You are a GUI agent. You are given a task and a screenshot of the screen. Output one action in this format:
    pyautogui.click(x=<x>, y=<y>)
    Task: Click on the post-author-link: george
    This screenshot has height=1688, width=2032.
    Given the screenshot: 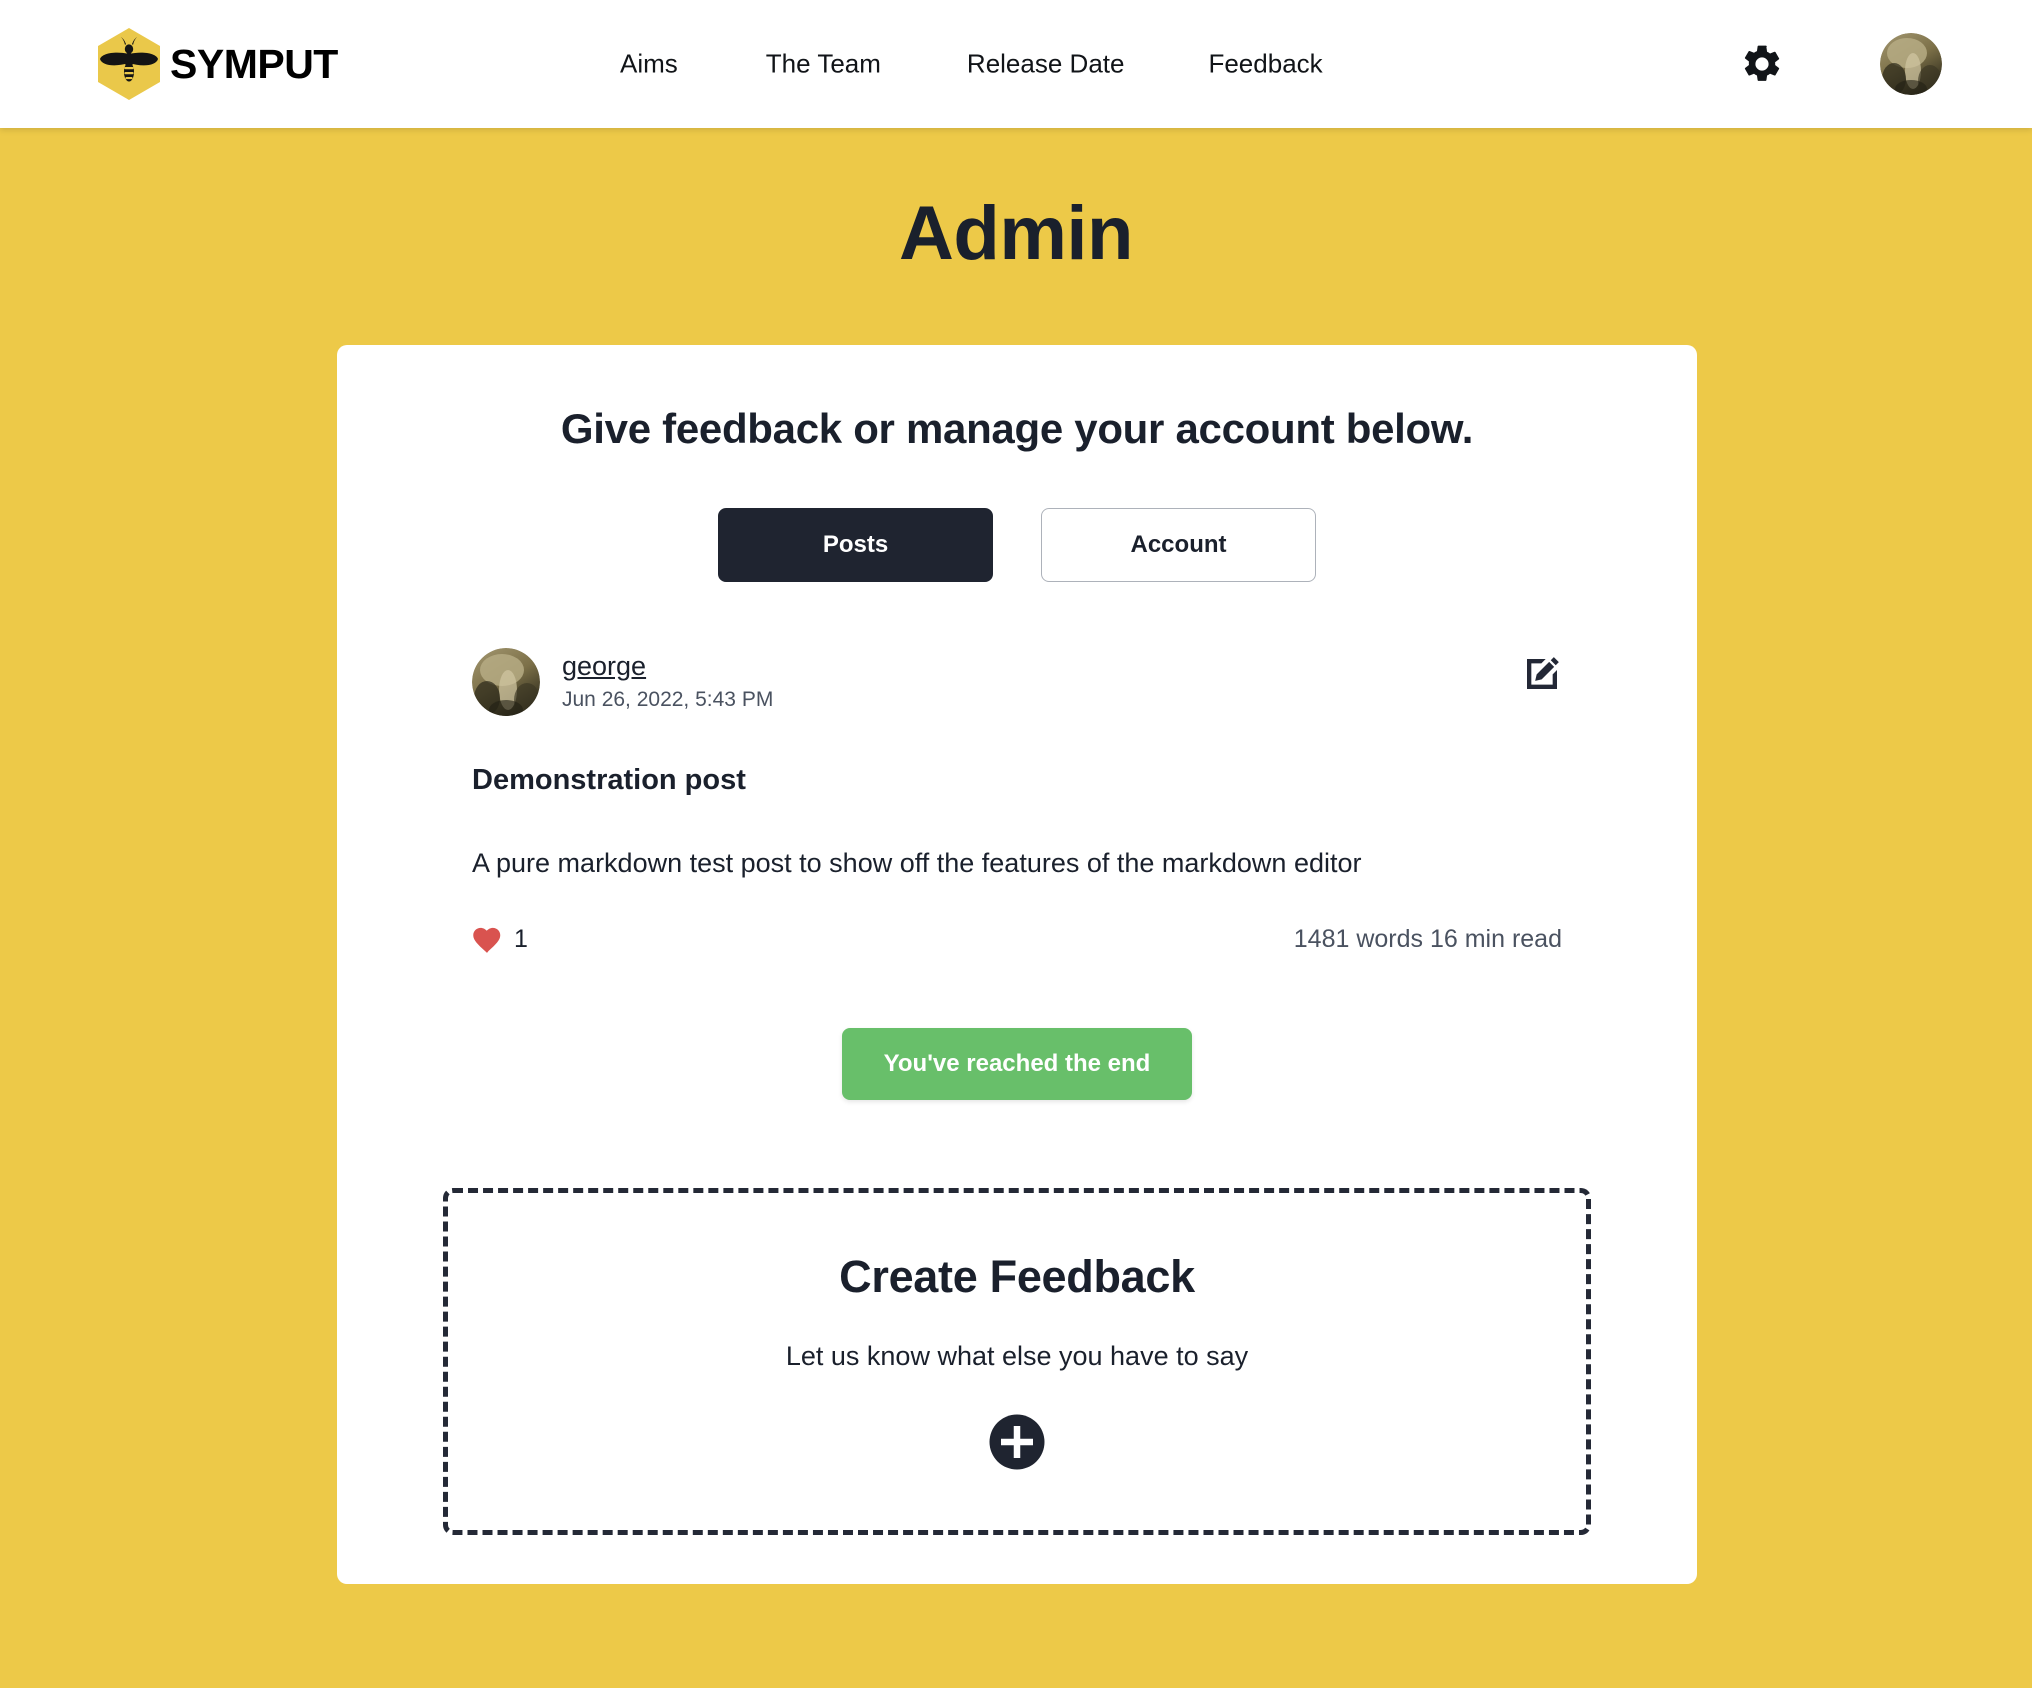 What is the action you would take?
    pyautogui.click(x=667, y=666)
    